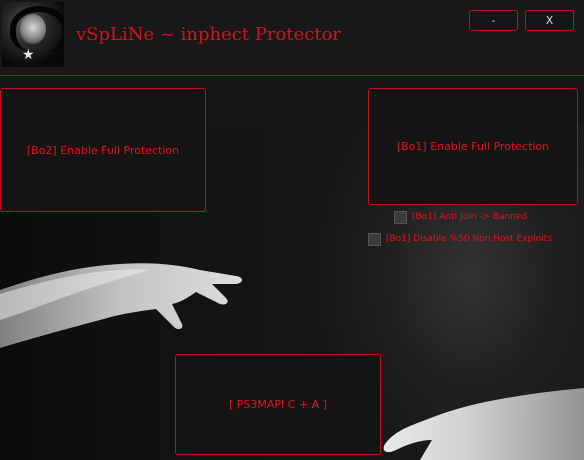 The image size is (584, 460). What do you see at coordinates (469, 239) in the screenshot?
I see `disable-non-host-exploits-label: [Bo1] Disable %50 Non Host Exploits` at bounding box center [469, 239].